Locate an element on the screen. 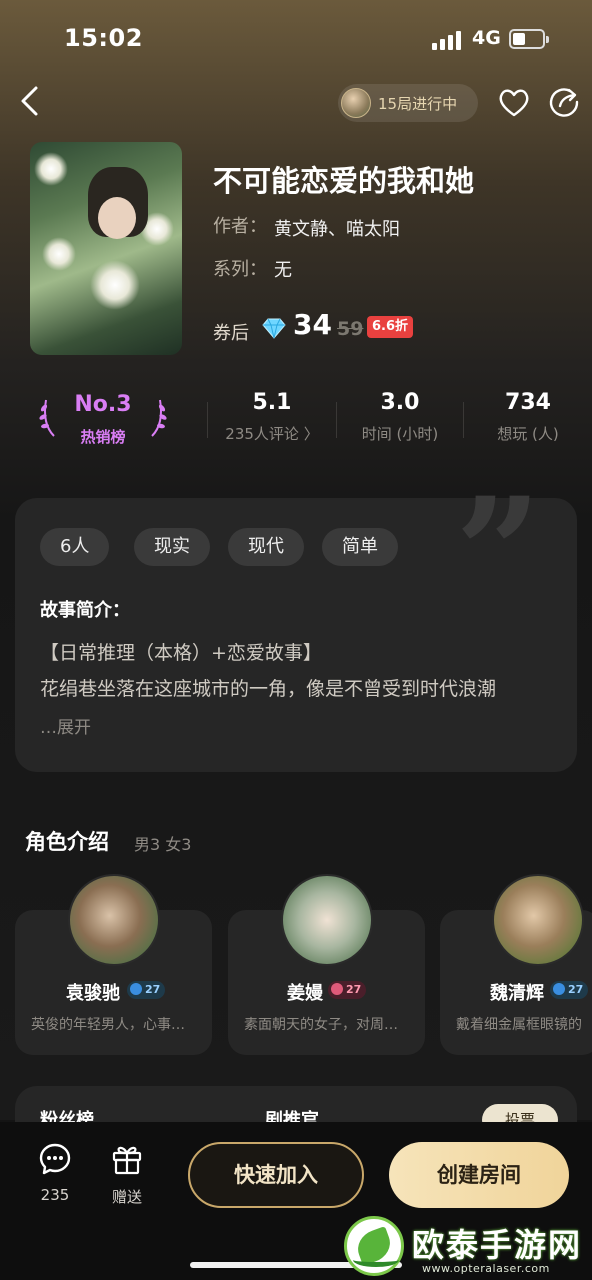 This screenshot has height=1280, width=592. original-price: 59 is located at coordinates (350, 329).